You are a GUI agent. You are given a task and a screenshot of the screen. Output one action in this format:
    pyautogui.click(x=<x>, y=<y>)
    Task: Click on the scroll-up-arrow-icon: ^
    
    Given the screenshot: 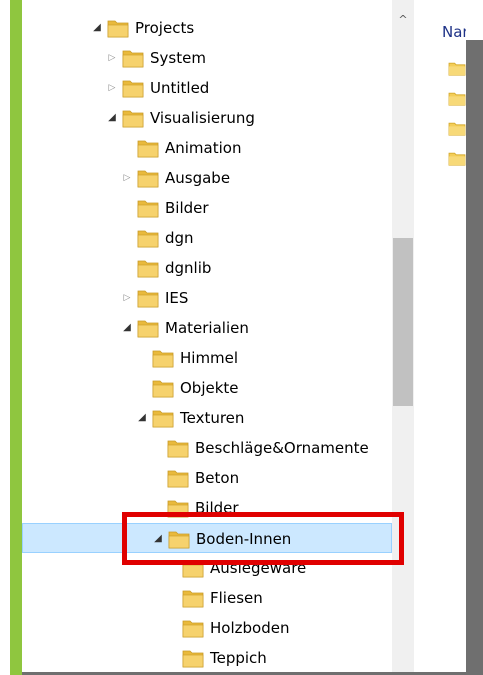 What is the action you would take?
    pyautogui.click(x=403, y=20)
    